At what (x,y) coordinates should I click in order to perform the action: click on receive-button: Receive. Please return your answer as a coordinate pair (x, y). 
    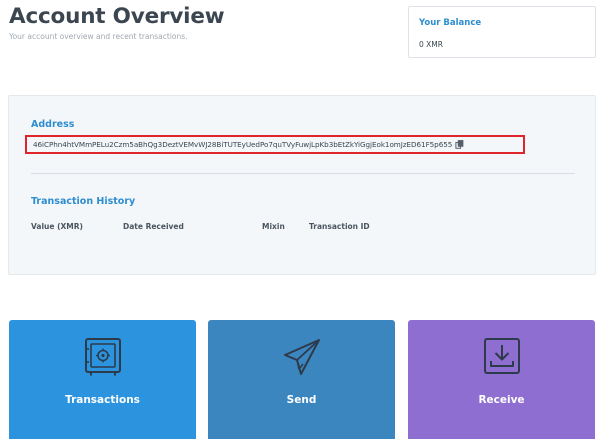
    Looking at the image, I should click on (501, 379).